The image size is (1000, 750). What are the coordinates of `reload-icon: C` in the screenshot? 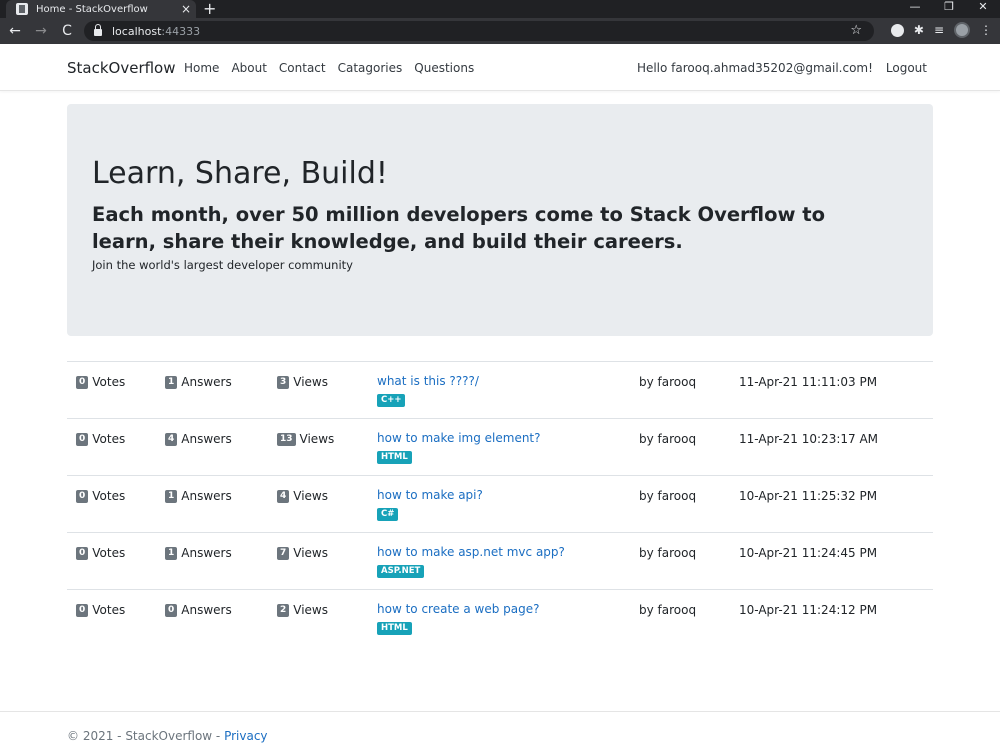 It's located at (67, 31).